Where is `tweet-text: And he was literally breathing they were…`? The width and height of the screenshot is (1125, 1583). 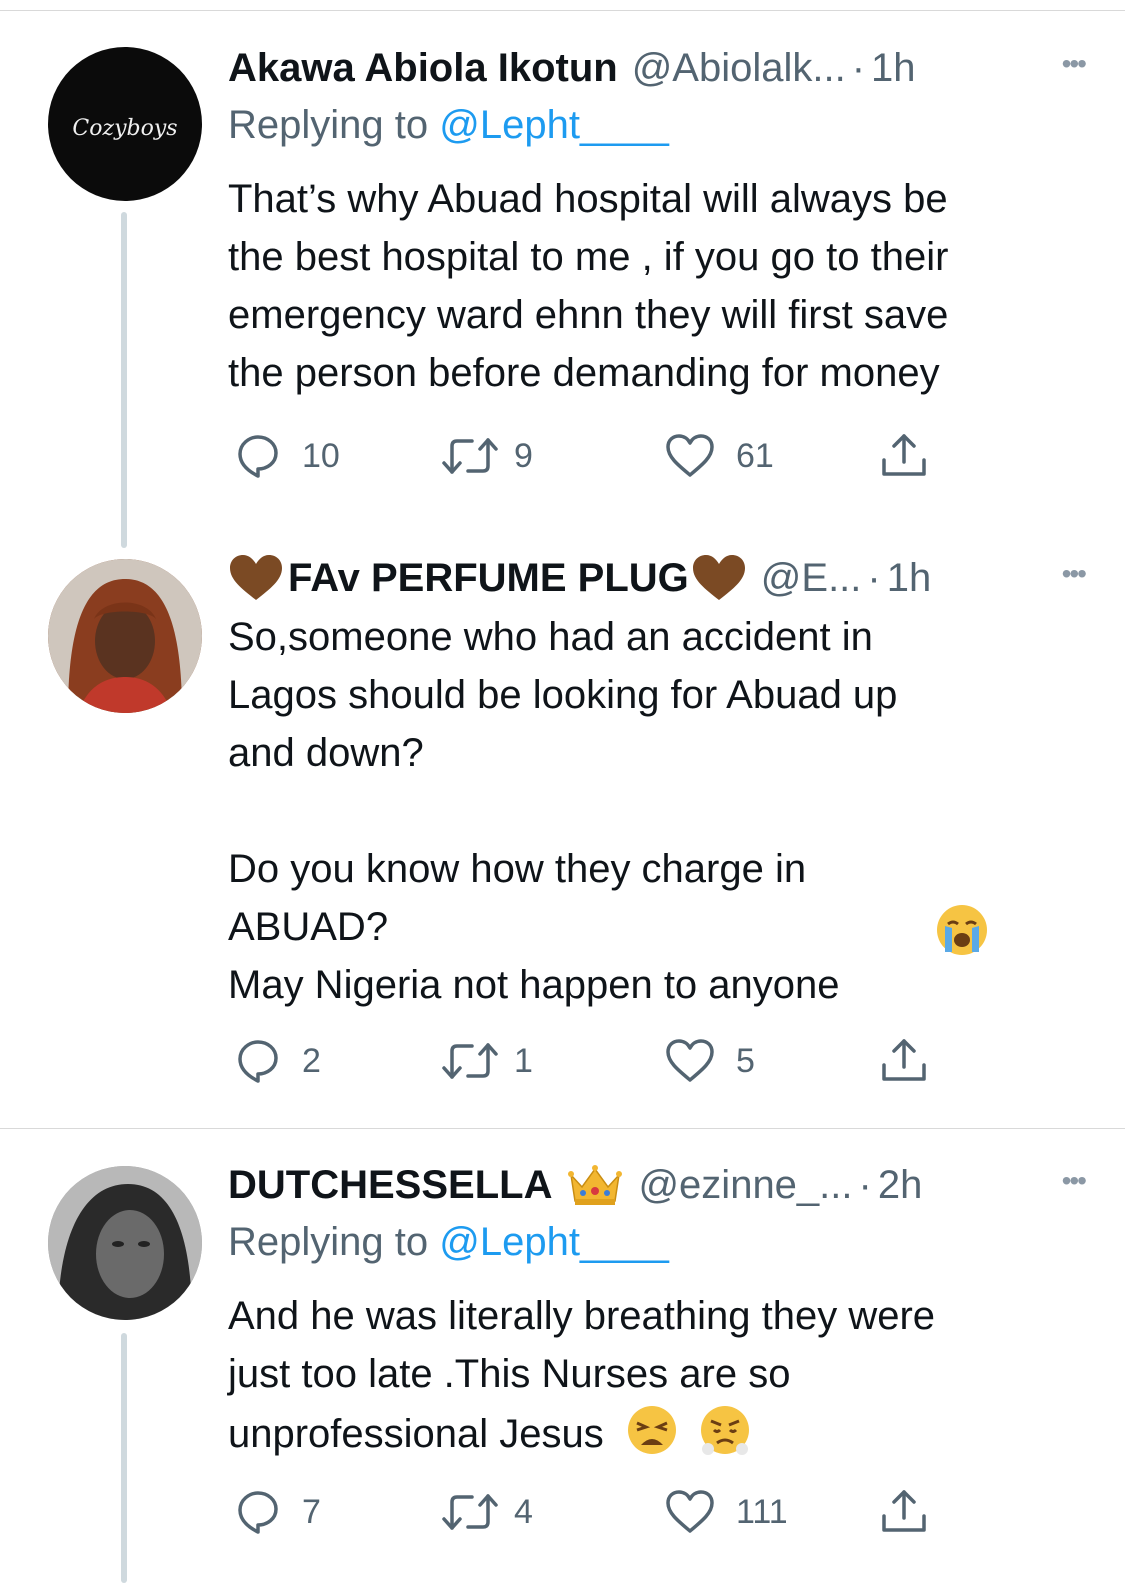 tweet-text: And he was literally breathing they were… is located at coordinates (656, 1375).